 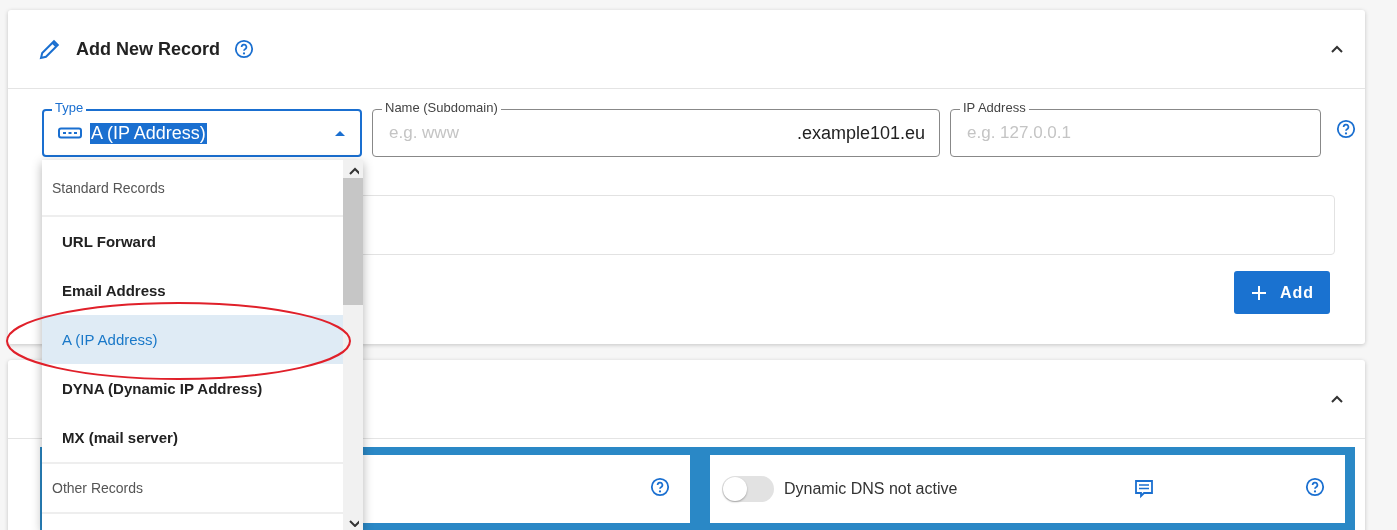 I want to click on menu-option: MX (mail server), so click(x=192, y=437).